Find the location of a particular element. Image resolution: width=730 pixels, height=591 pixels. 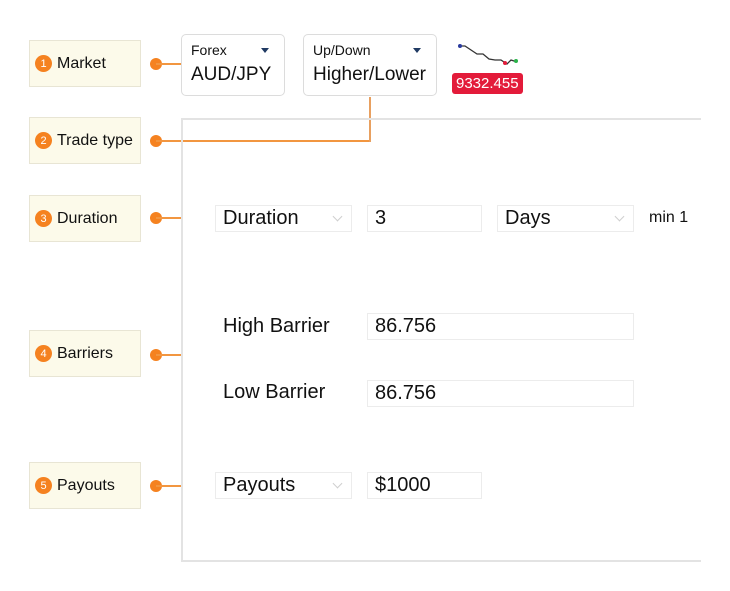

annotation-trade-type: 2 Trade type is located at coordinates (85, 140).